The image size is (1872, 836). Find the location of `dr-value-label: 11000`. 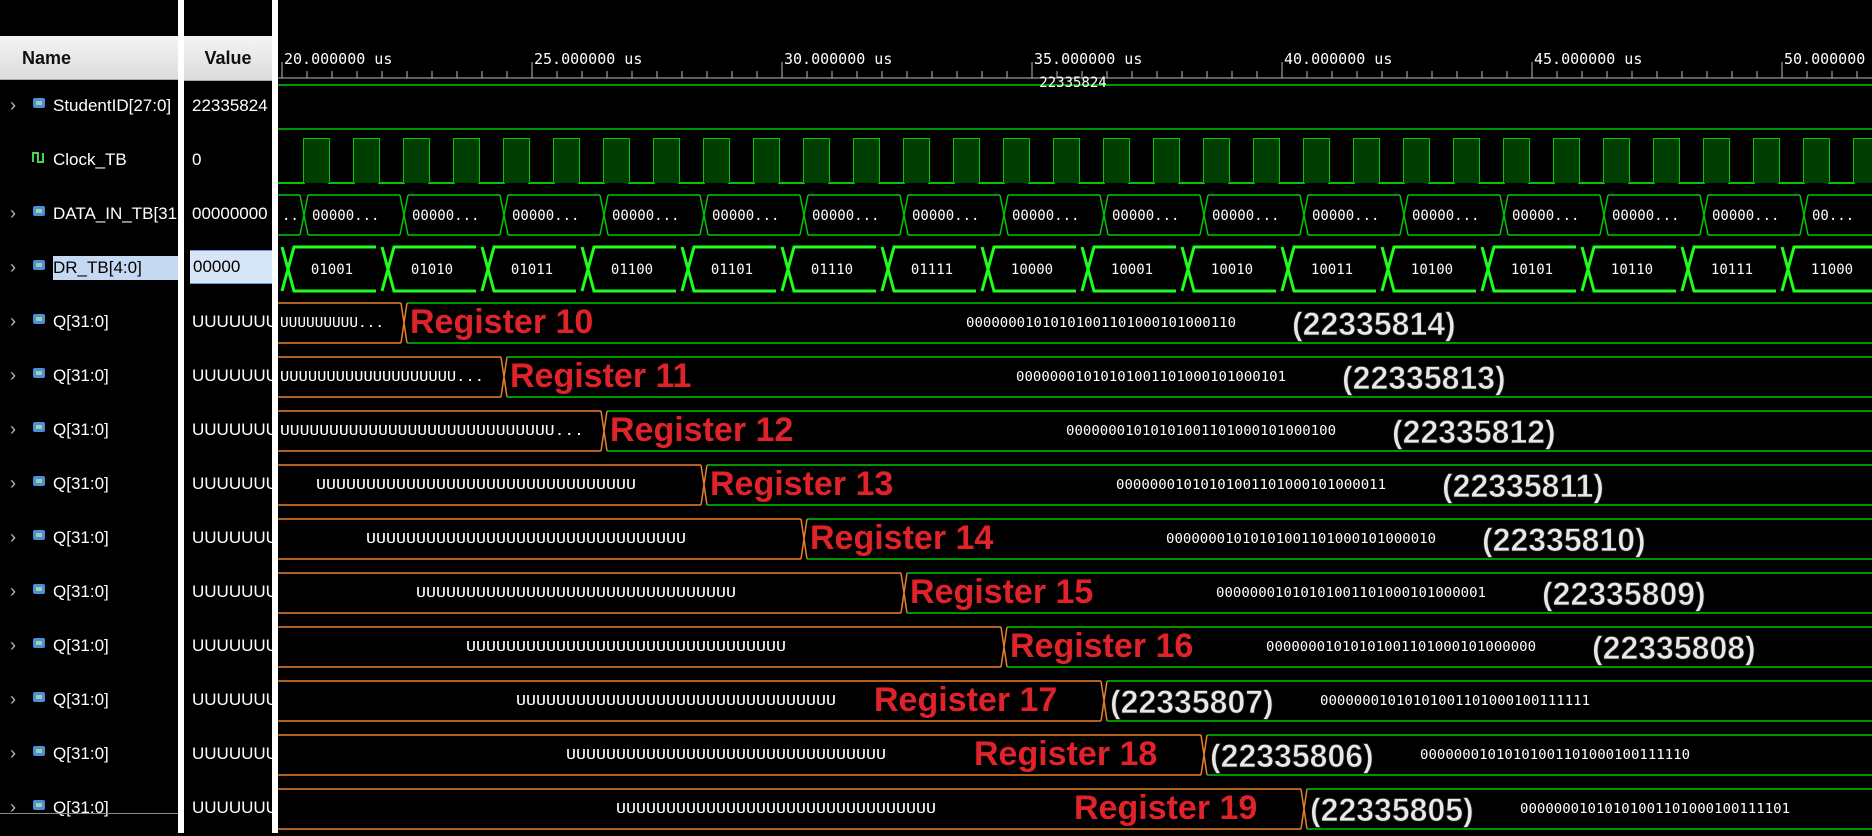

dr-value-label: 11000 is located at coordinates (1832, 270).